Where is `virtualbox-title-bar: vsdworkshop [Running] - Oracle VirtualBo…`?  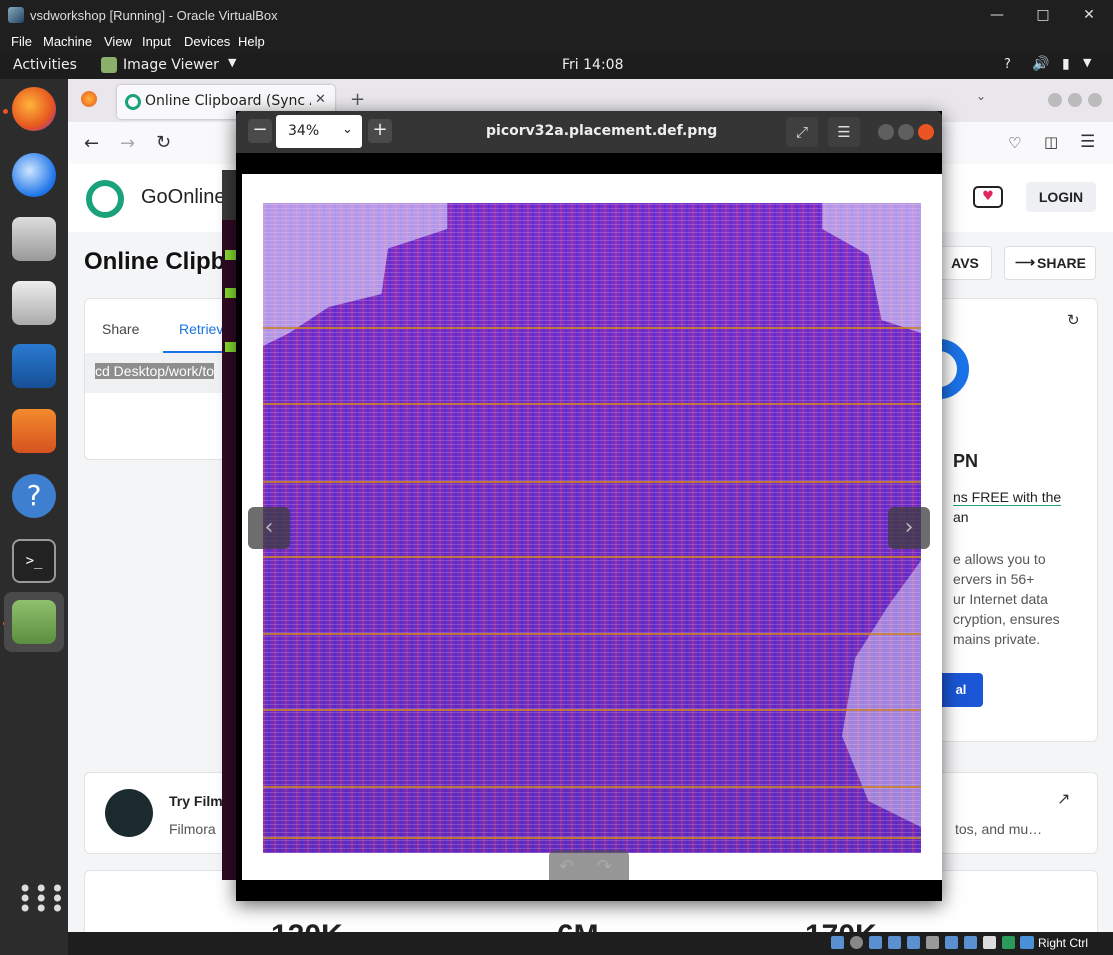 virtualbox-title-bar: vsdworkshop [Running] - Oracle VirtualBo… is located at coordinates (556, 15).